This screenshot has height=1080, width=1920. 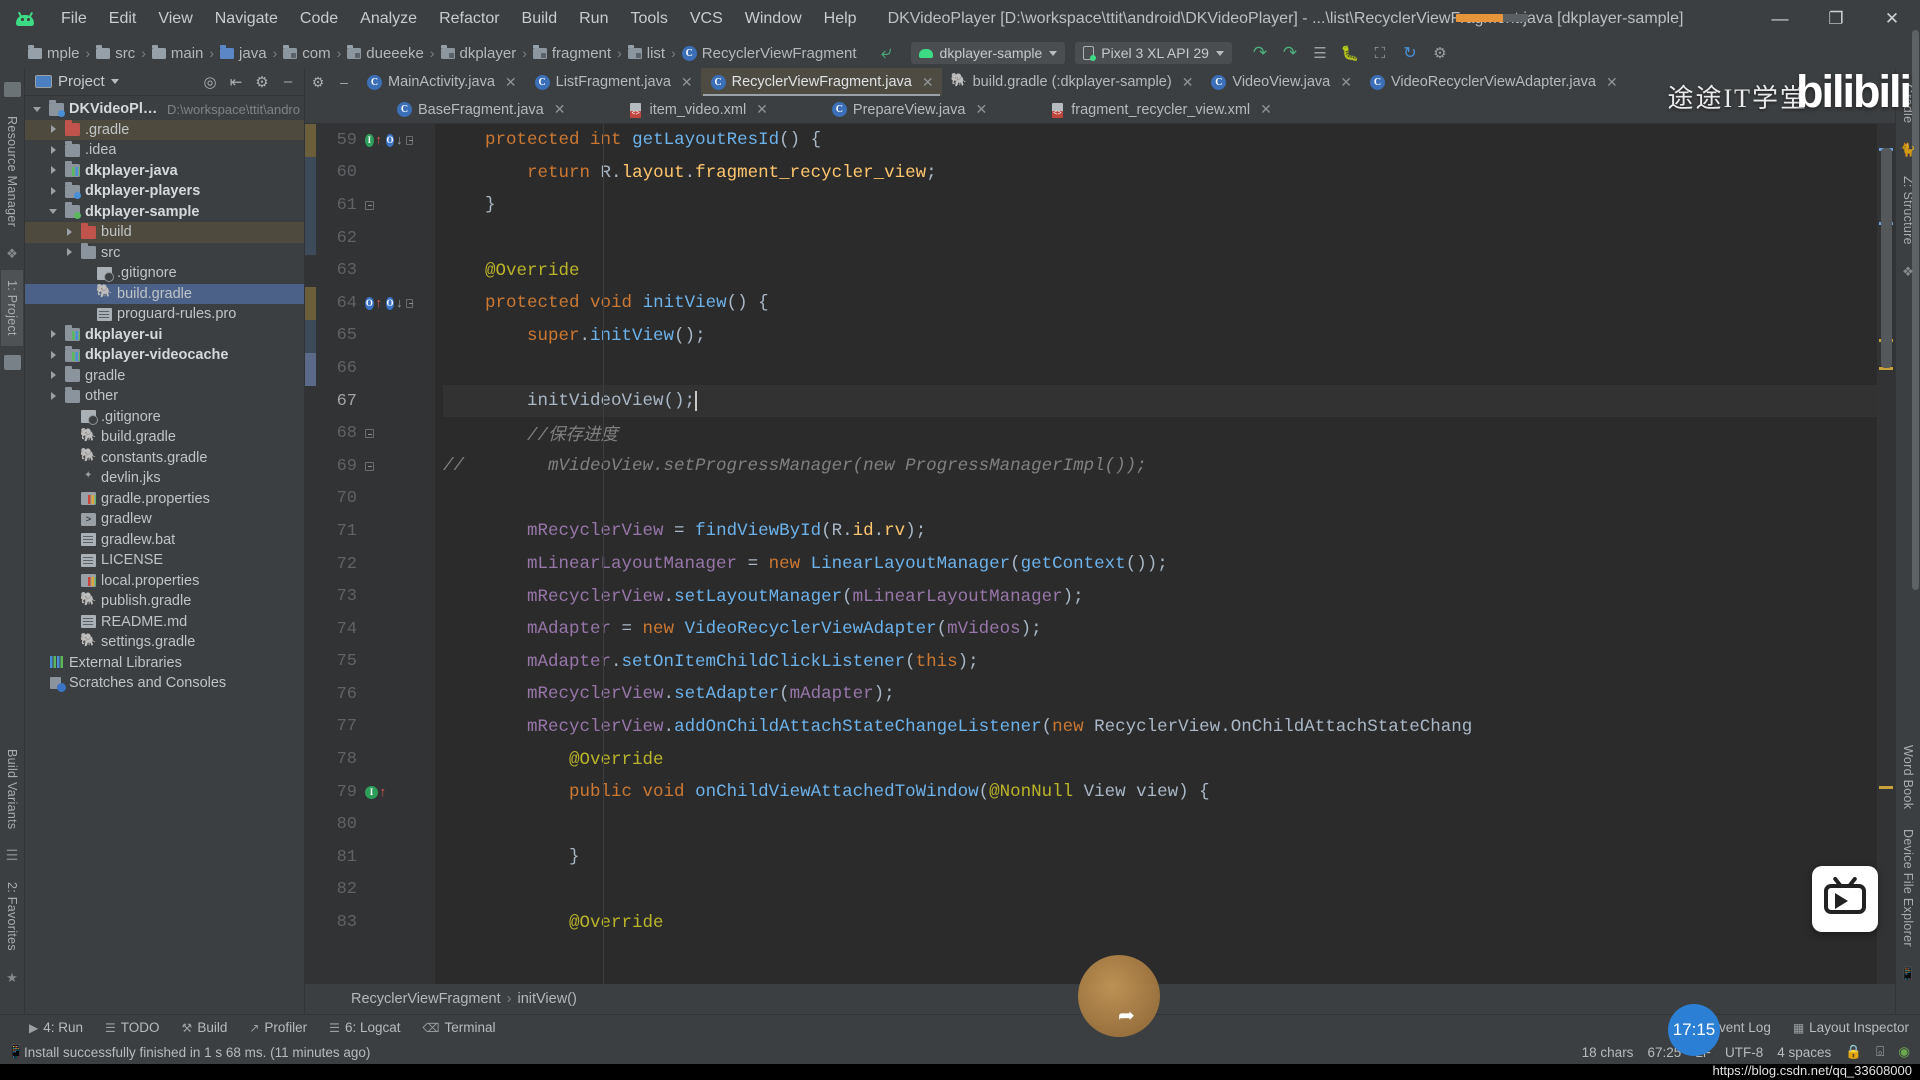 I want to click on project-folder-icon, so click(x=12, y=362).